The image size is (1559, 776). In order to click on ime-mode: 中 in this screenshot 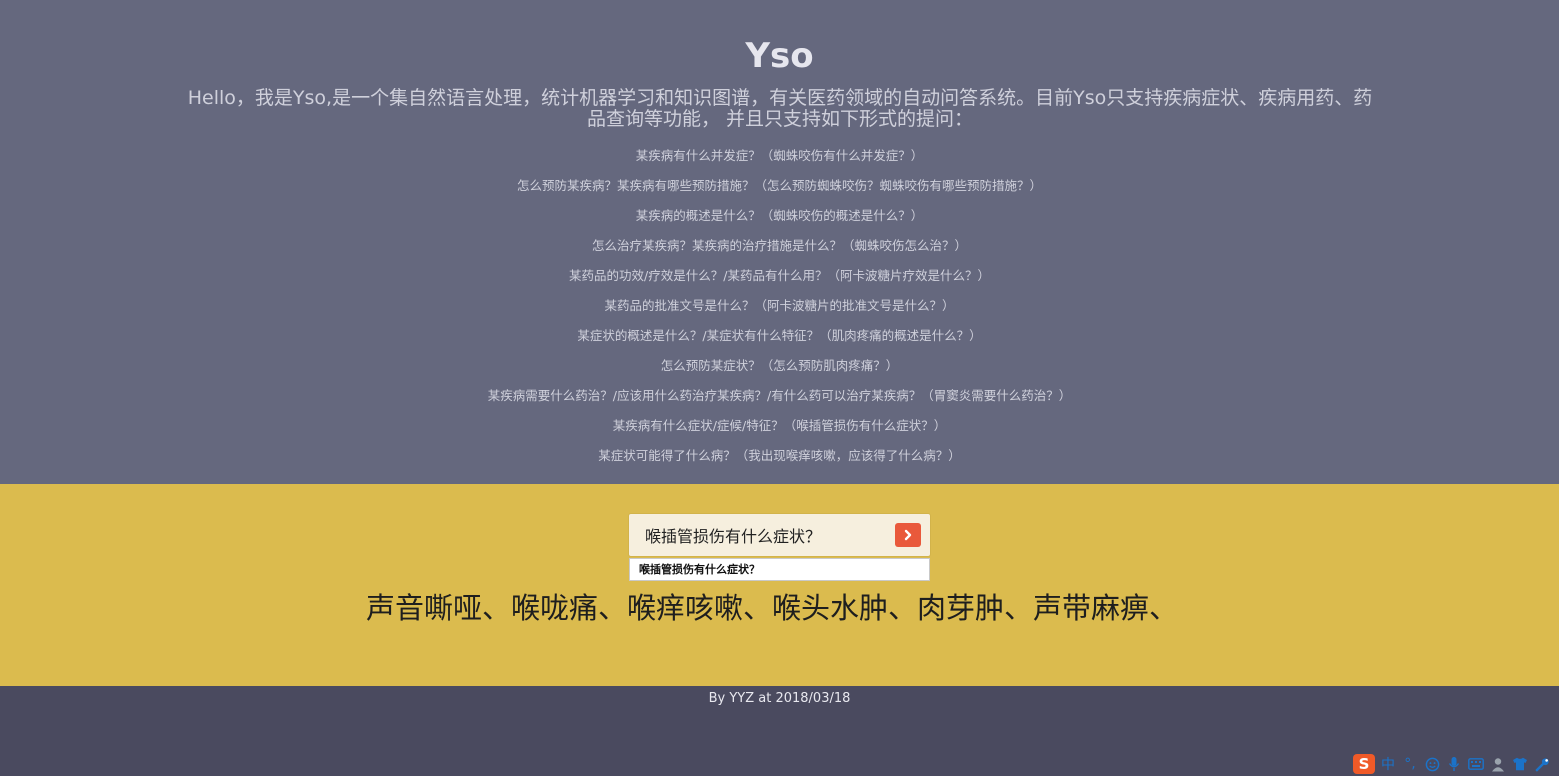, I will do `click(1388, 764)`.